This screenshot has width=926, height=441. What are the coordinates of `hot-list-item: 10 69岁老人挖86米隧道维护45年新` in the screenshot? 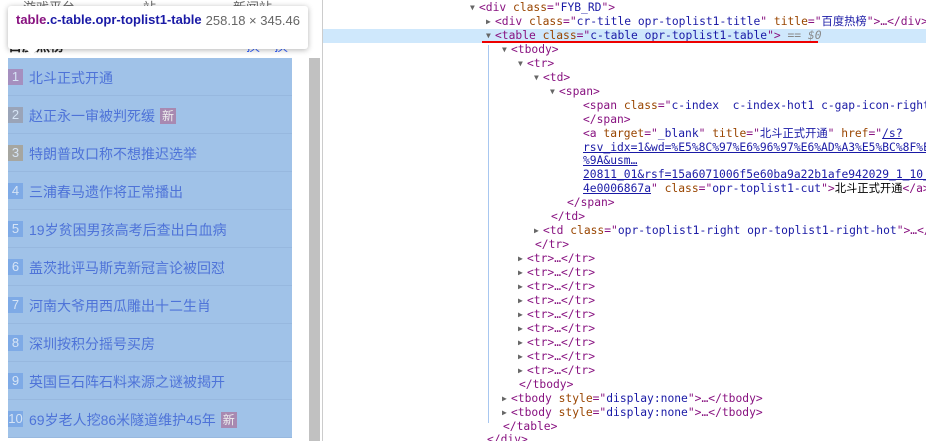 It's located at (150, 419).